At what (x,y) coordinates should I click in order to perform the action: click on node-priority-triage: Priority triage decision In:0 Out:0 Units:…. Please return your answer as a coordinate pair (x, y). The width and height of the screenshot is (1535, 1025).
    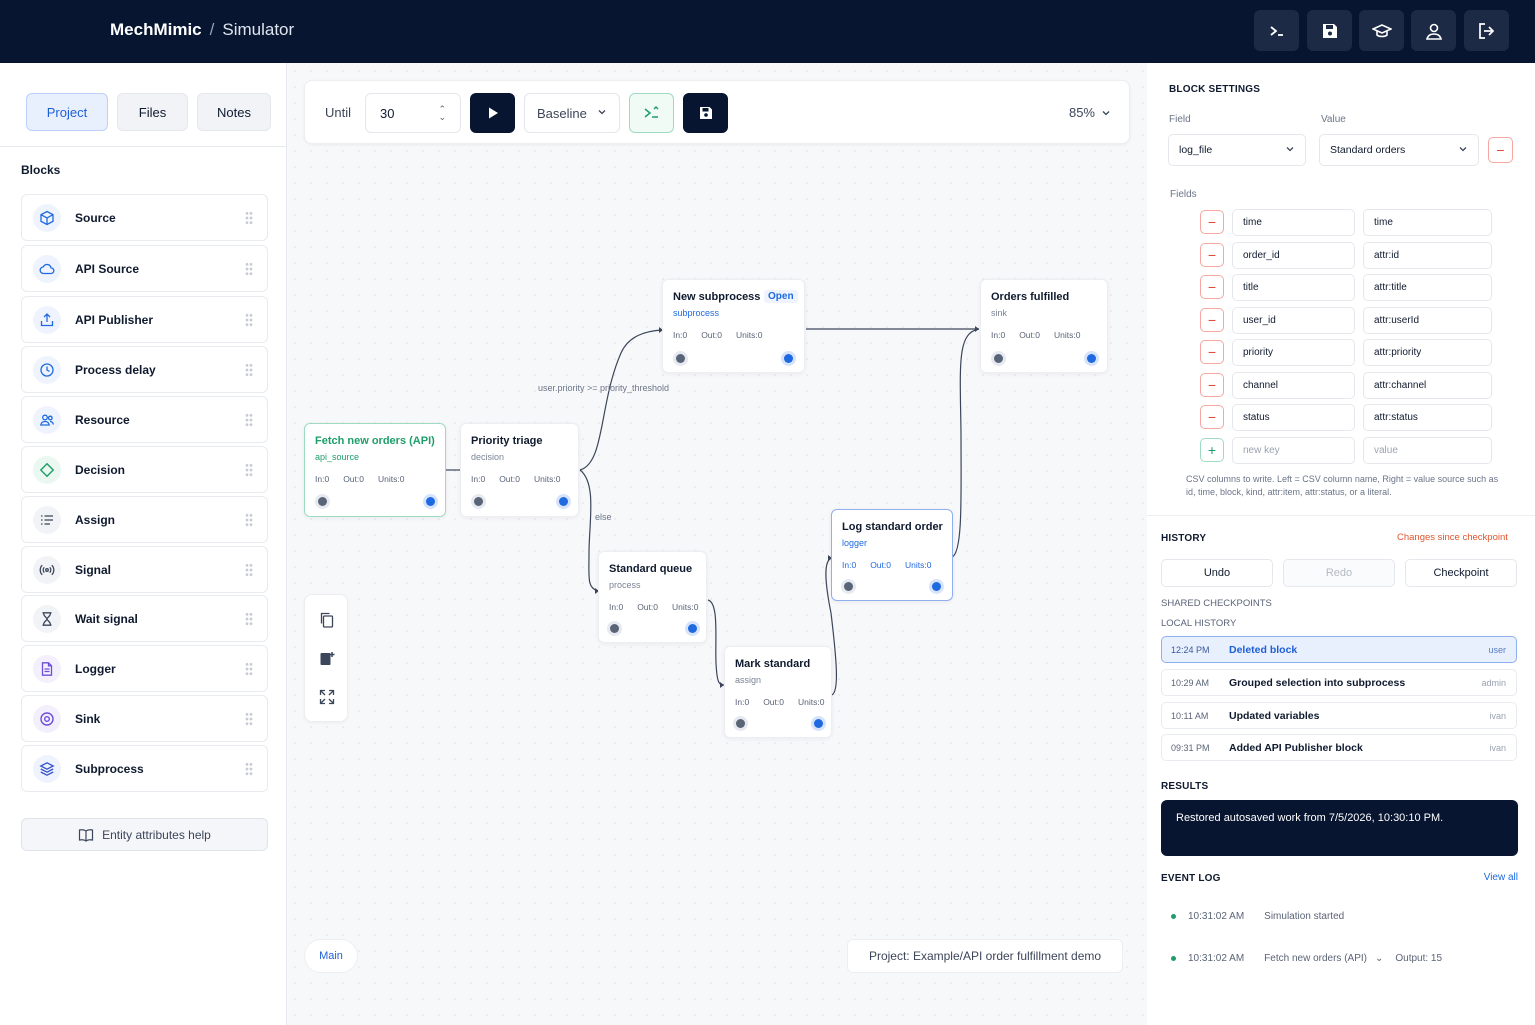
    Looking at the image, I should click on (519, 470).